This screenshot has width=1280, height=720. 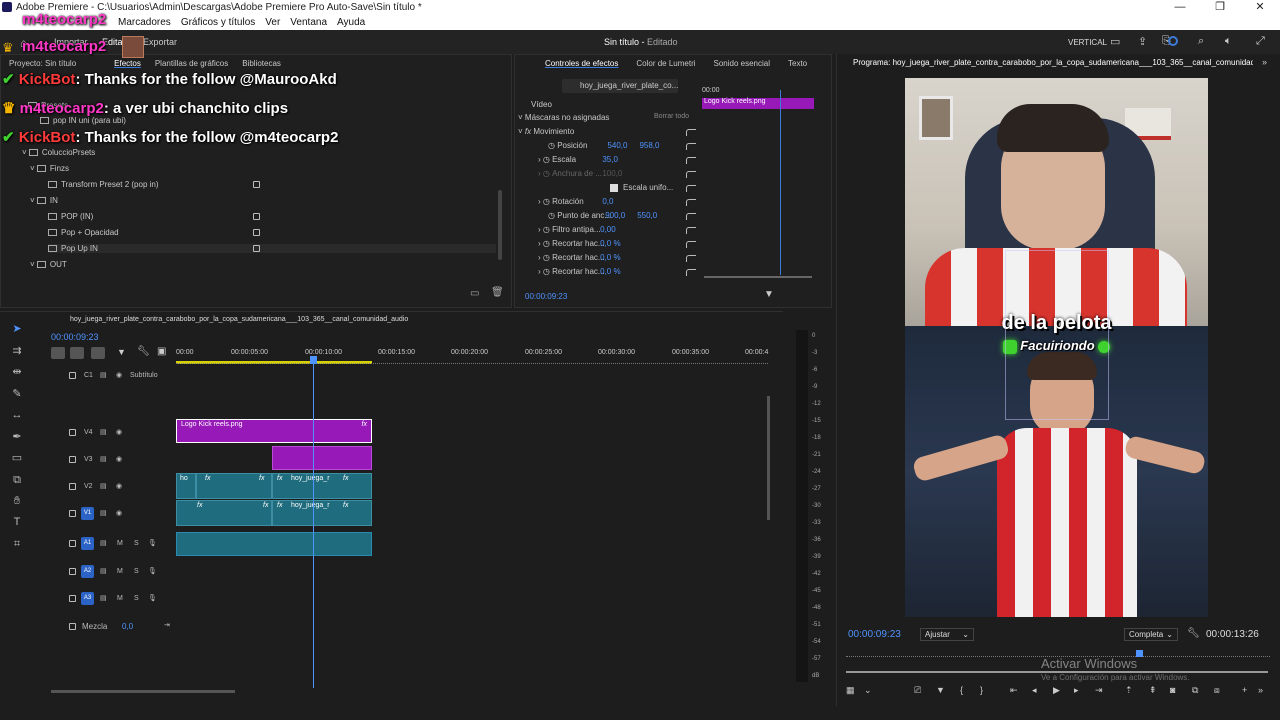 I want to click on panel-scrollbar, so click(x=500, y=225).